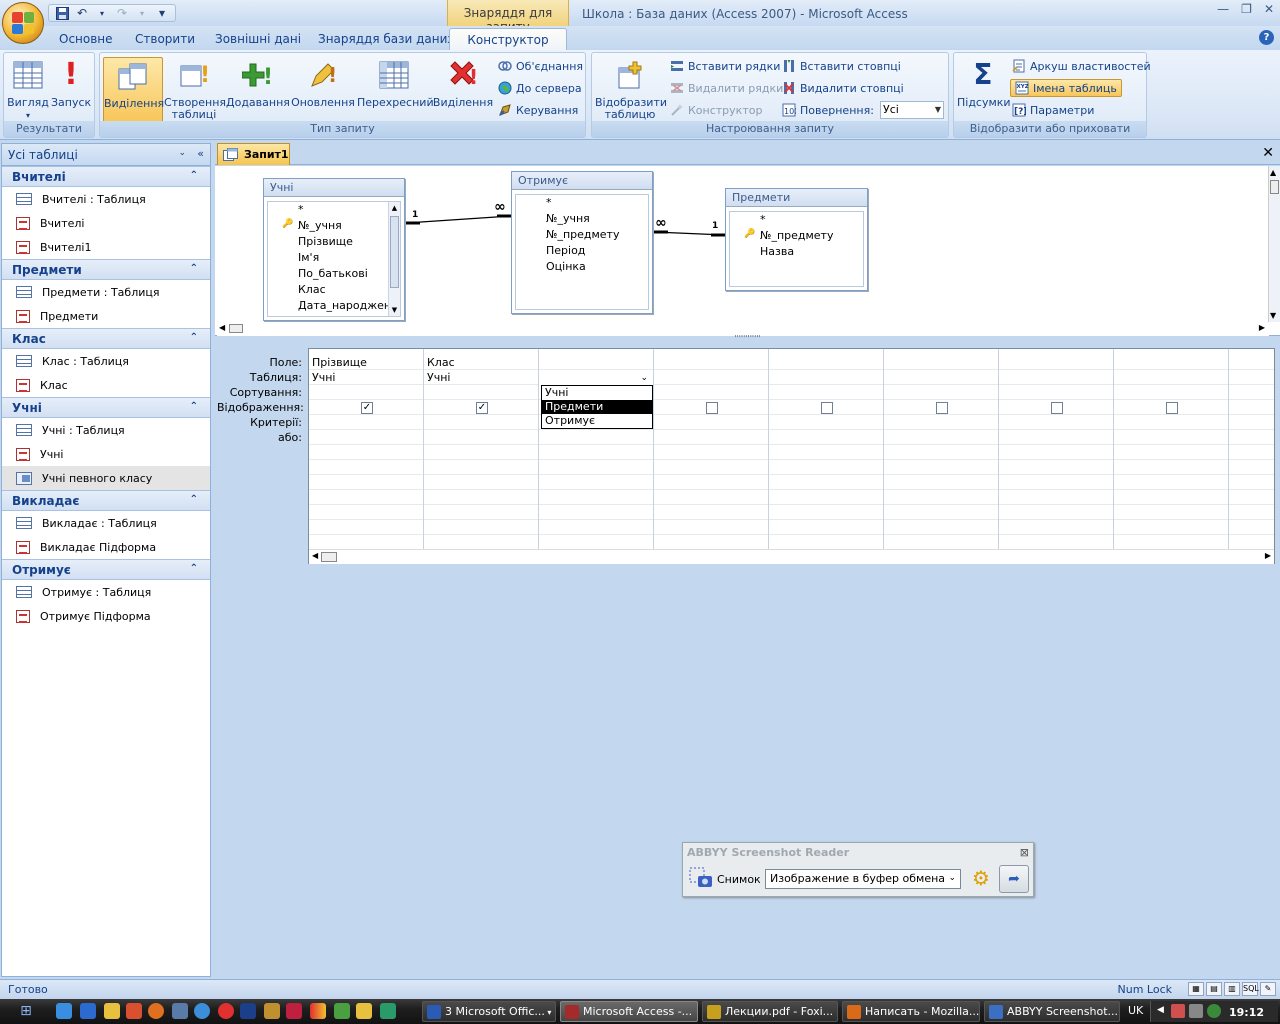 Image resolution: width=1280 pixels, height=1024 pixels. What do you see at coordinates (395, 90) in the screenshot?
I see `crosstab-button: Перехресний` at bounding box center [395, 90].